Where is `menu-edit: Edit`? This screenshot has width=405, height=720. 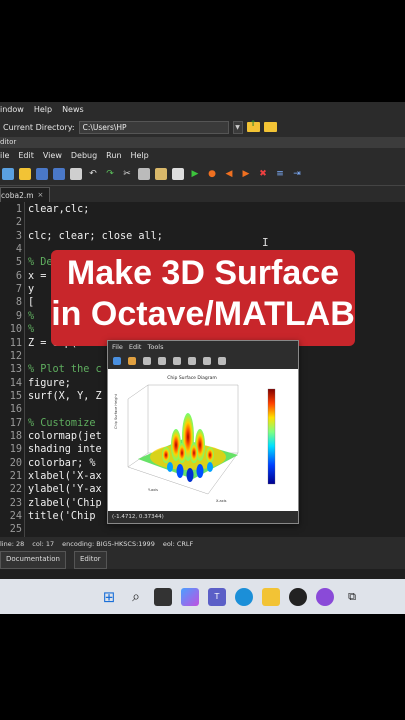 menu-edit: Edit is located at coordinates (26, 155).